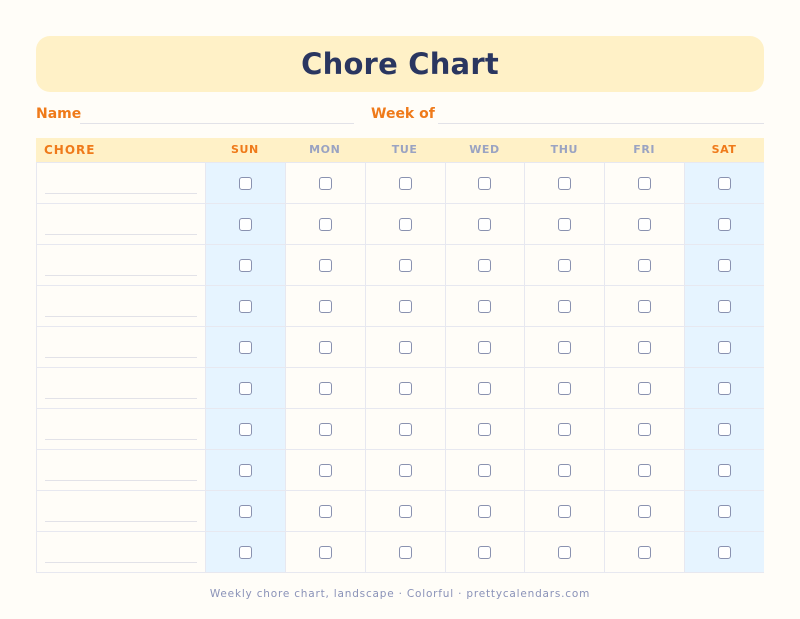  Describe the element at coordinates (403, 114) in the screenshot. I see `week-label: Week of` at that location.